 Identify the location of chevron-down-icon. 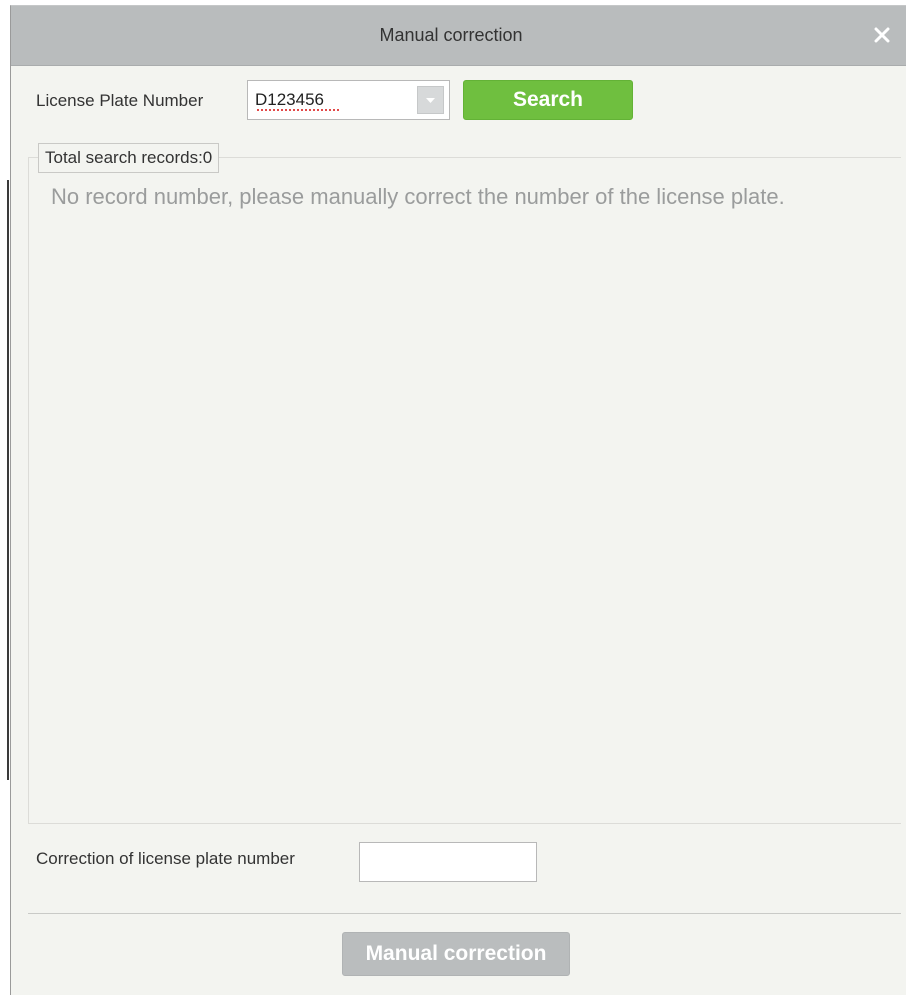
(430, 100).